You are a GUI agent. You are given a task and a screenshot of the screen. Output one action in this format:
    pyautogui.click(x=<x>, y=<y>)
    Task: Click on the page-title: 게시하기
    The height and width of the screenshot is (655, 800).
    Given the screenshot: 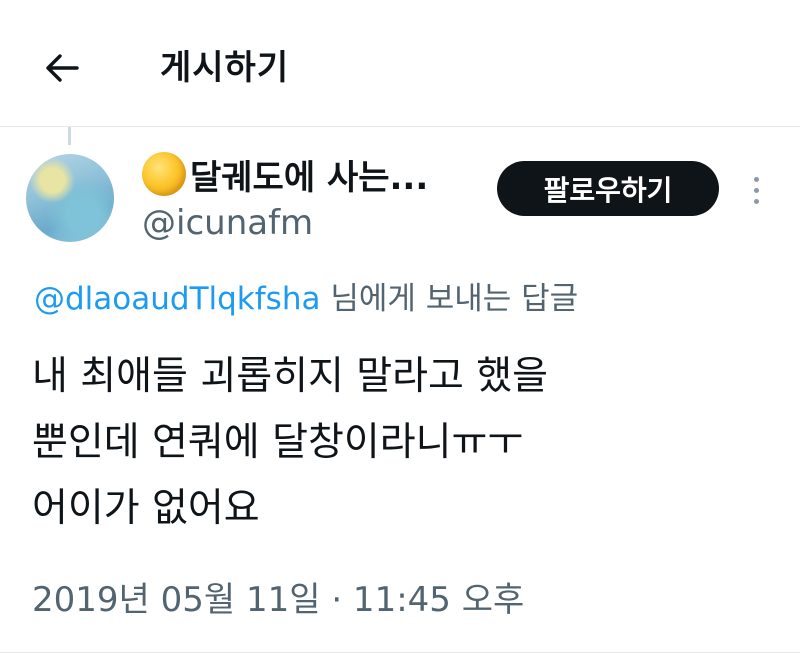 What is the action you would take?
    pyautogui.click(x=225, y=68)
    